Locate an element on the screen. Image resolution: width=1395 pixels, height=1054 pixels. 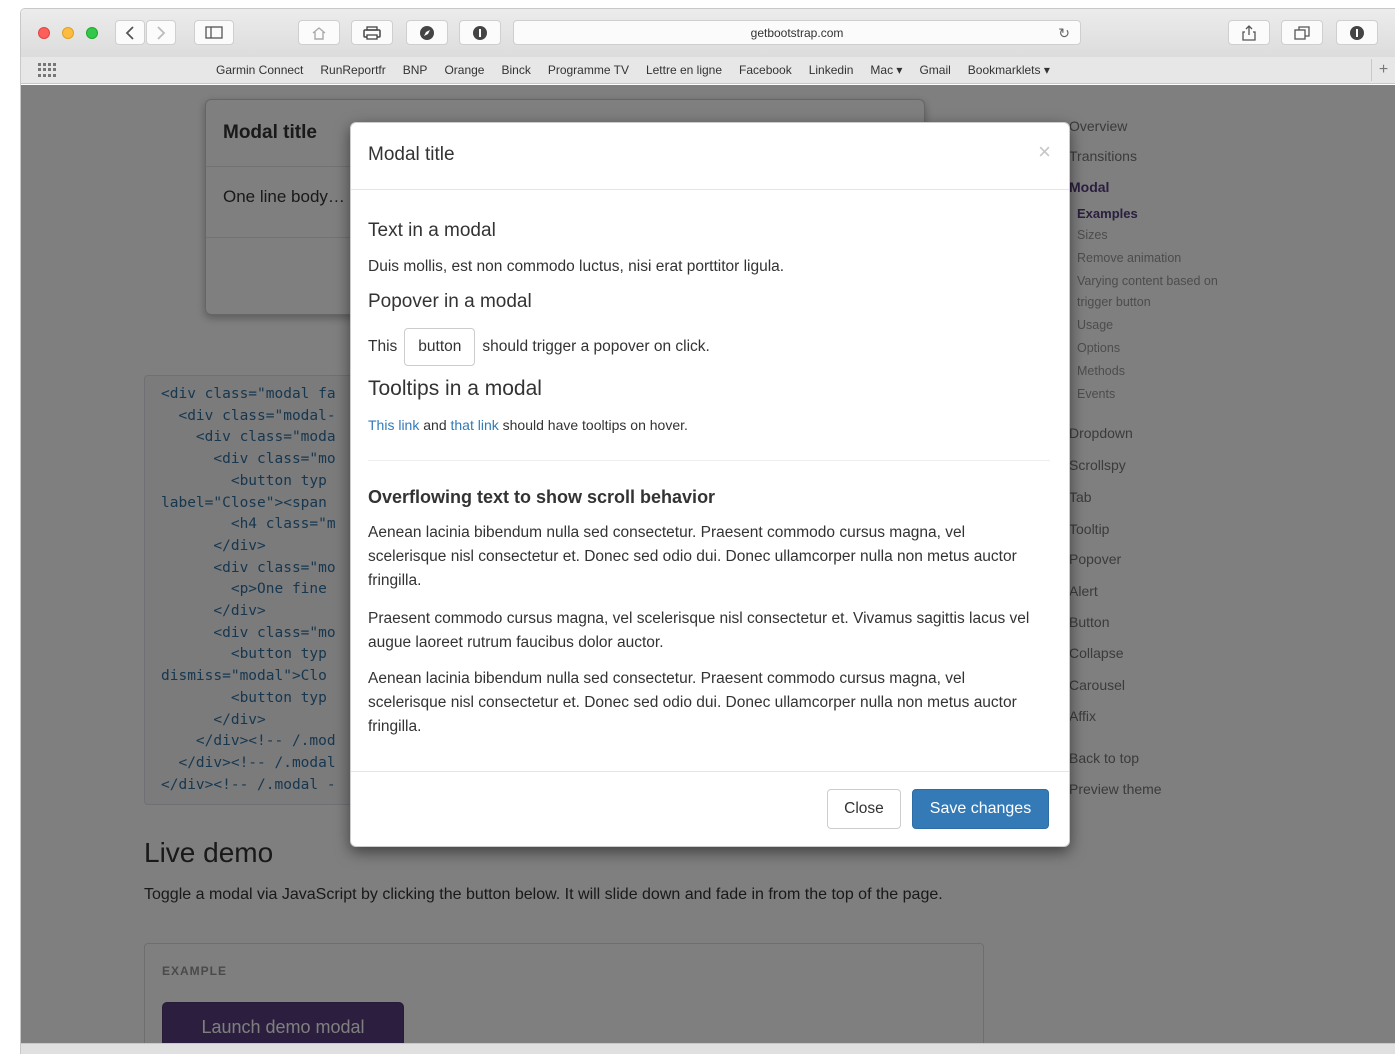
forward-button is located at coordinates (161, 32).